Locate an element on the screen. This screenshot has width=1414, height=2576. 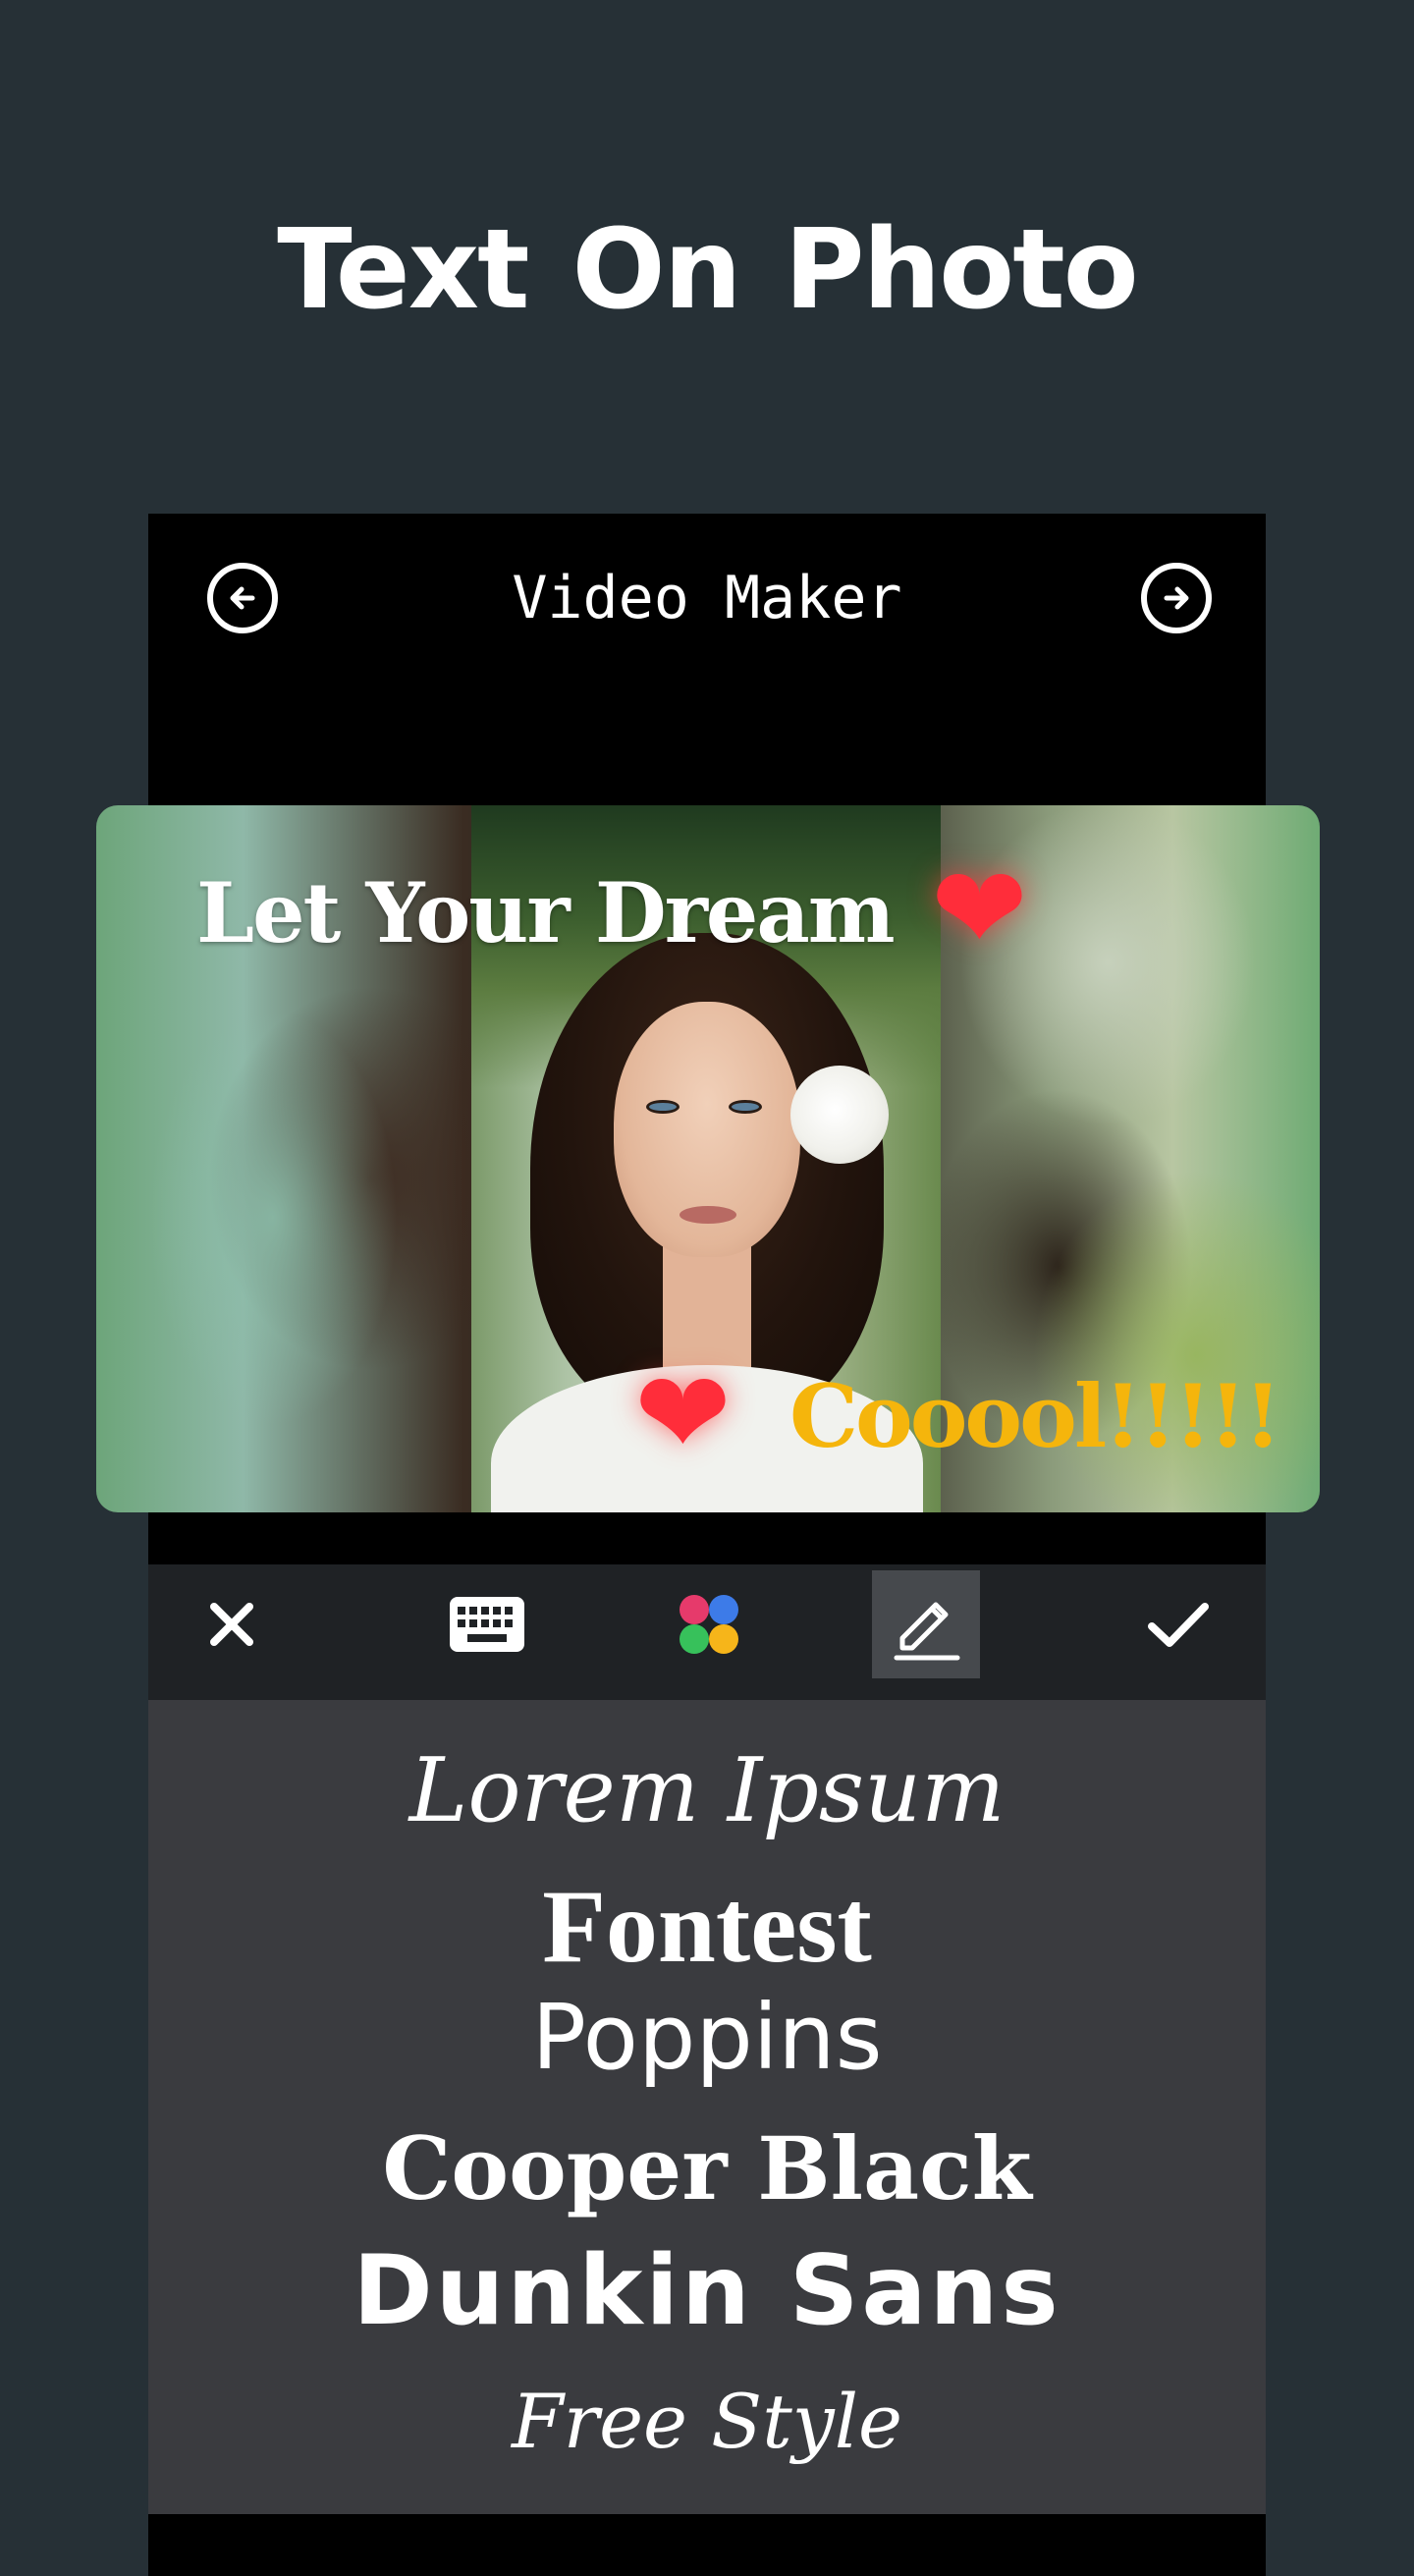
photo-eye-left is located at coordinates (663, 1107).